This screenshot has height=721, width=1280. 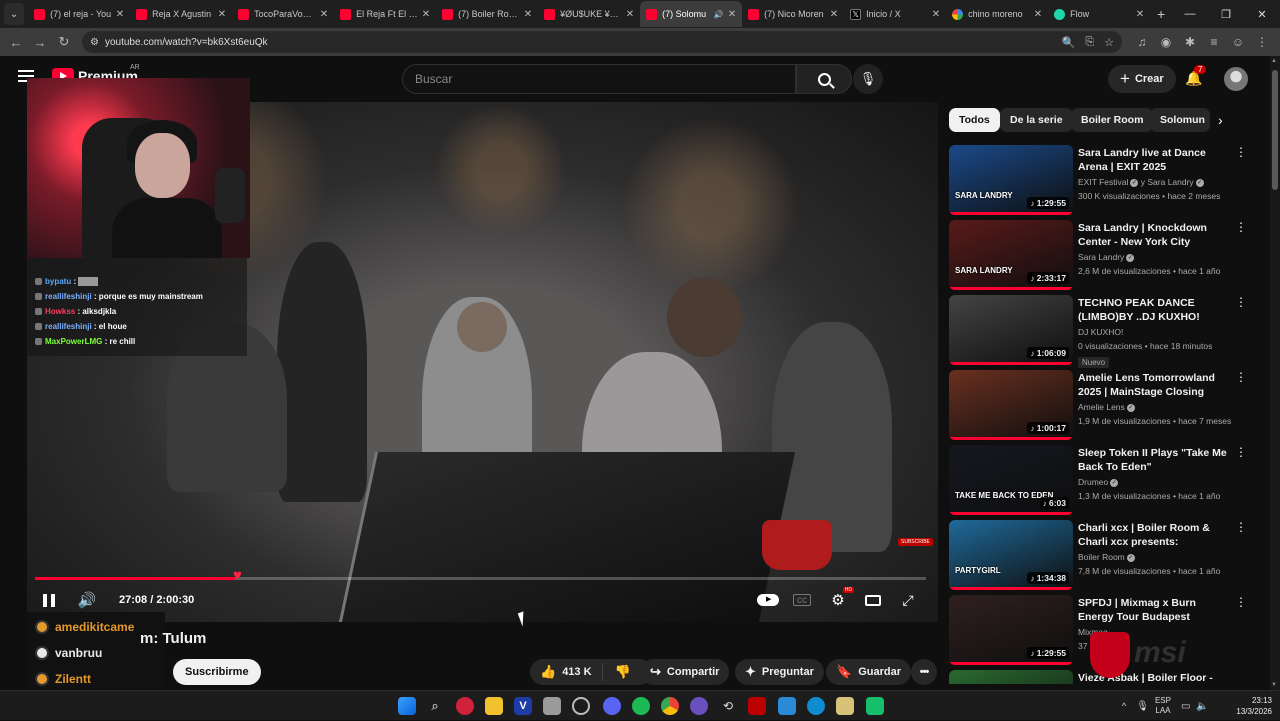 What do you see at coordinates (1142, 706) in the screenshot?
I see `tray-mic-icon: 🎙` at bounding box center [1142, 706].